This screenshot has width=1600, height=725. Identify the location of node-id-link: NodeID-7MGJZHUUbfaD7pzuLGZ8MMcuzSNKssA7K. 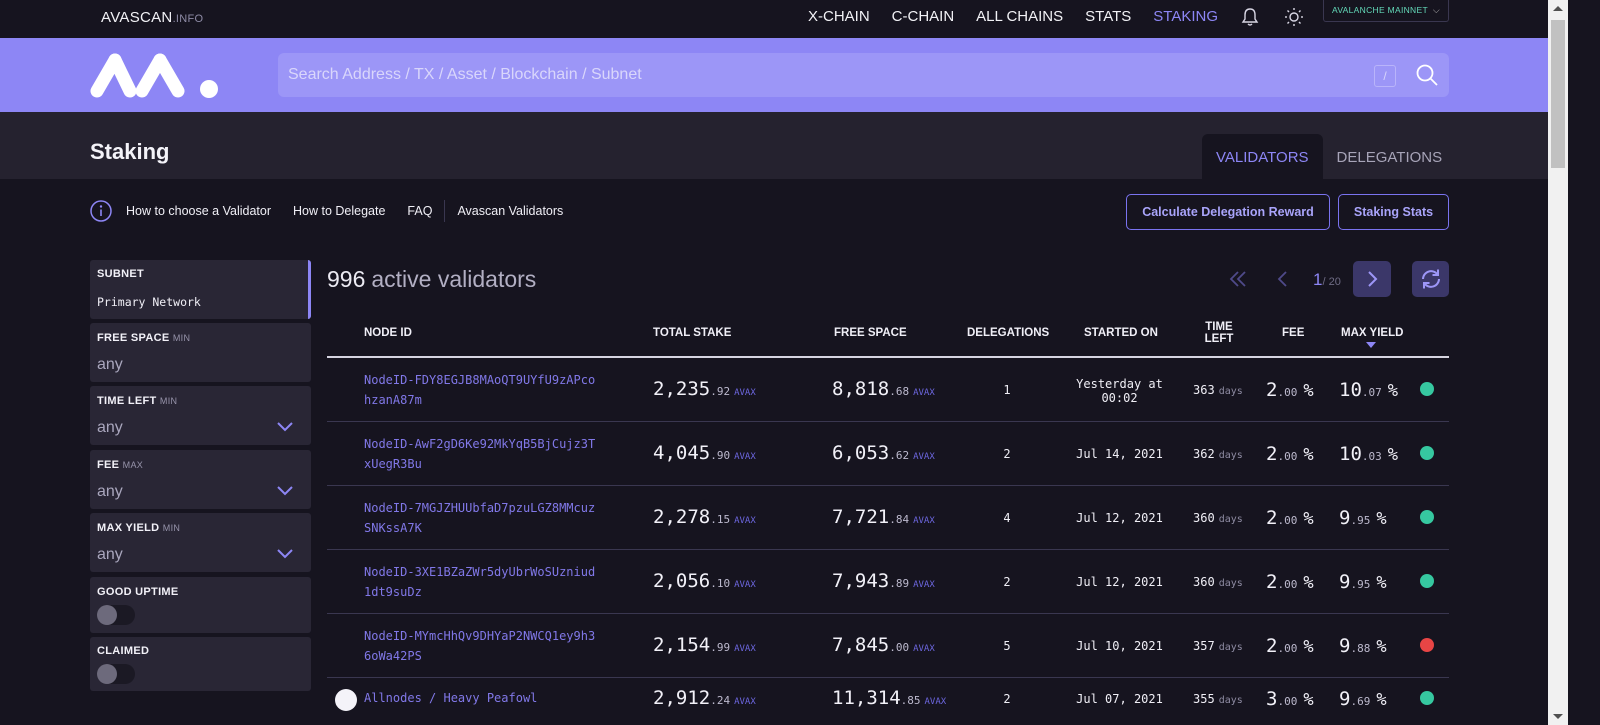
(481, 518).